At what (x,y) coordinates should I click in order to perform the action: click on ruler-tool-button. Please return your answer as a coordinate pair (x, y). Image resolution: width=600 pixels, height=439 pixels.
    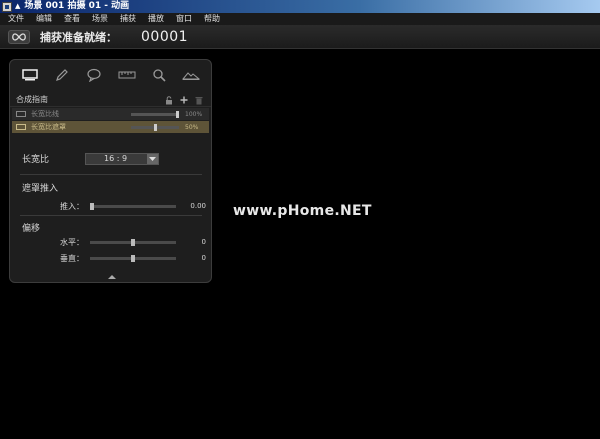
    Looking at the image, I should click on (127, 75).